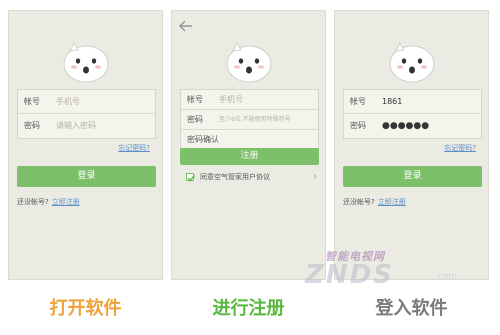 The height and width of the screenshot is (335, 500). I want to click on agreement-row: 同意空气管家用户协议 ›, so click(251, 177).